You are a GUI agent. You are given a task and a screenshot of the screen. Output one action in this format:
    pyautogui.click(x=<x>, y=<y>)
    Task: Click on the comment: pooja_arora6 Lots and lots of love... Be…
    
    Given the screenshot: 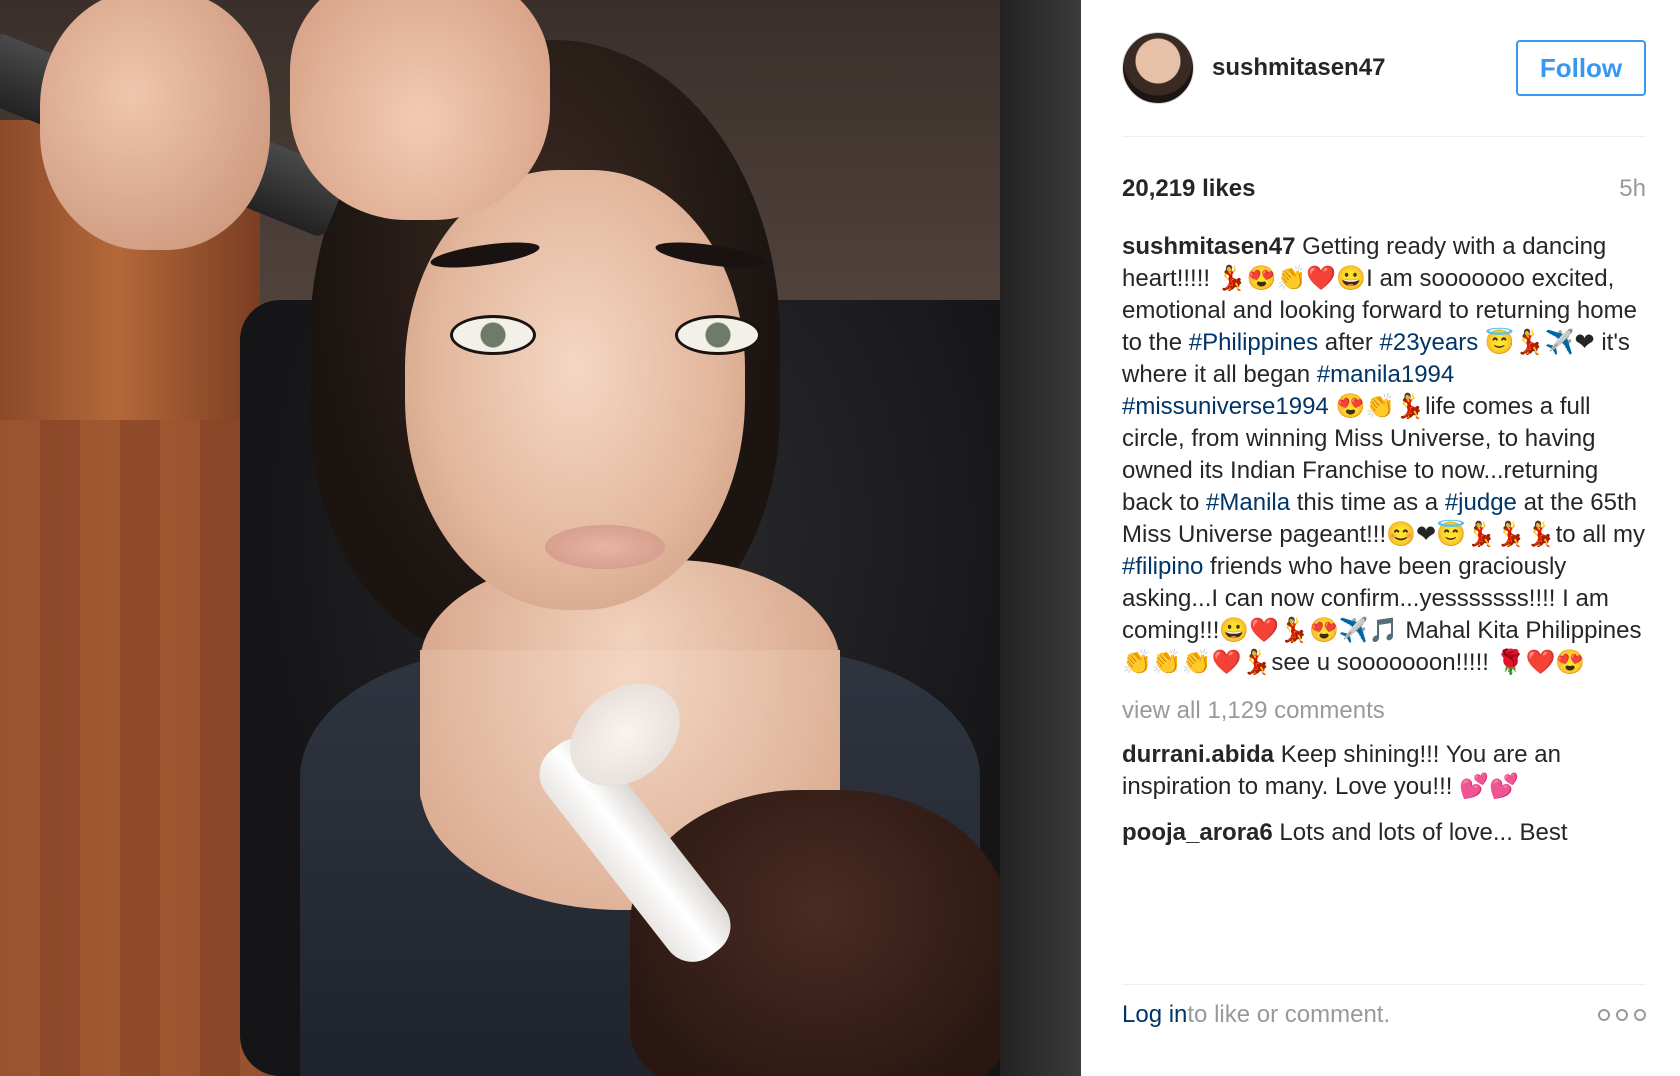 What is the action you would take?
    pyautogui.click(x=1384, y=833)
    